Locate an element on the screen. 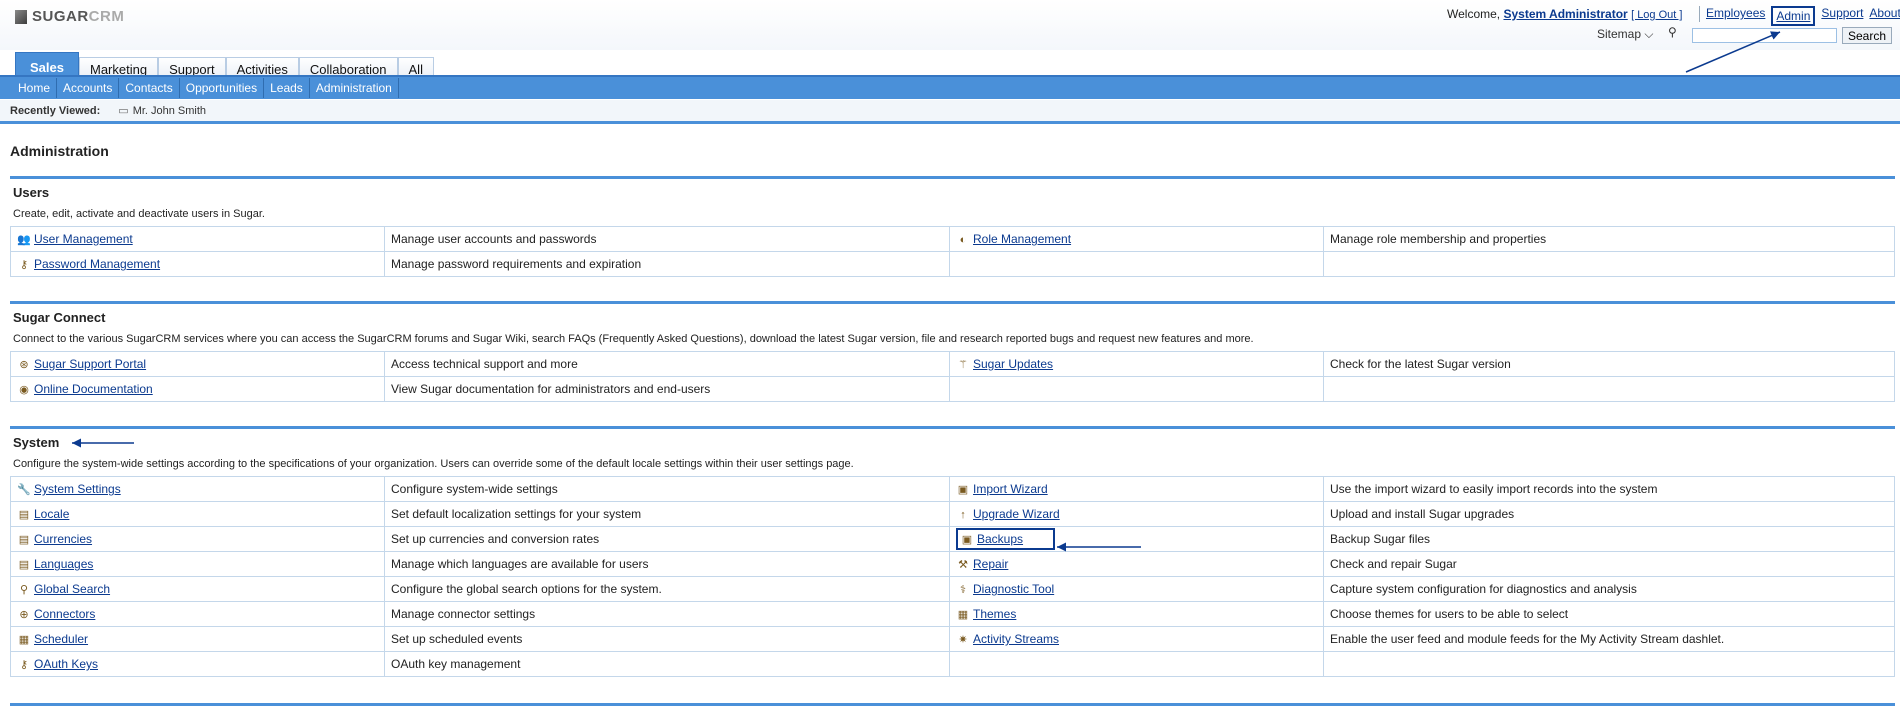 Image resolution: width=1900 pixels, height=717 pixels. arrow-to-admin is located at coordinates (1733, 52).